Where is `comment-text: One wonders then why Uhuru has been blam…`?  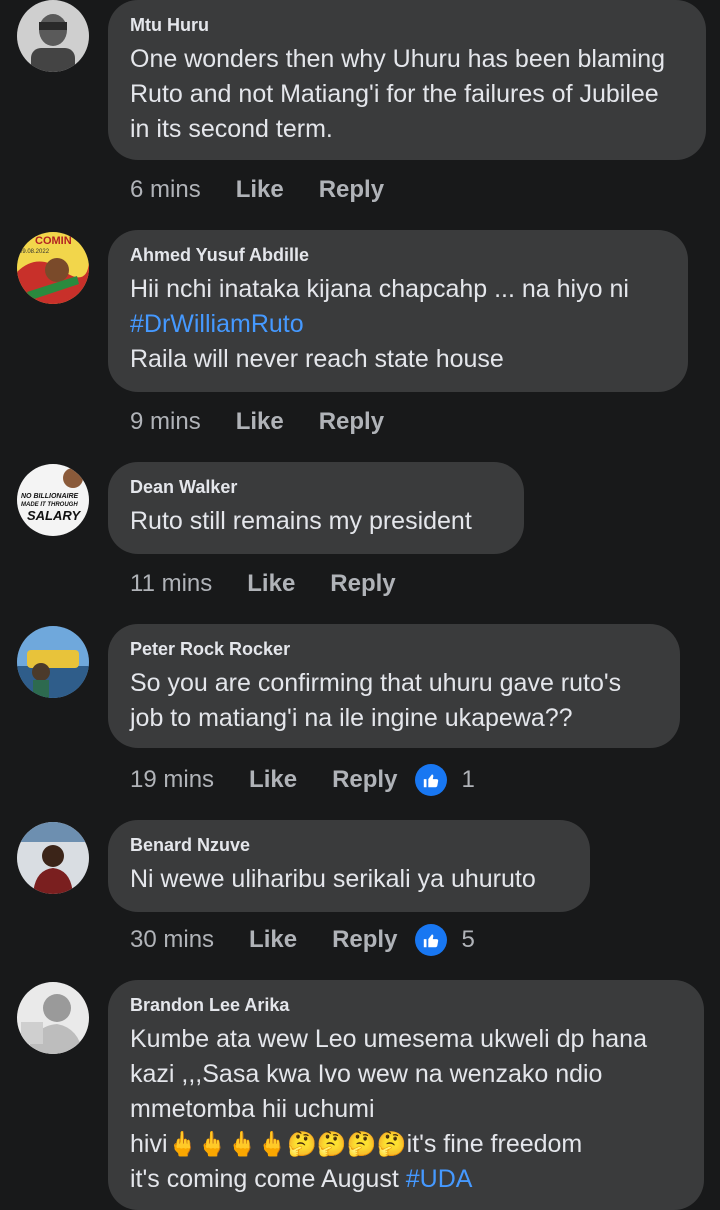
comment-text: One wonders then why Uhuru has been blam… is located at coordinates (401, 94).